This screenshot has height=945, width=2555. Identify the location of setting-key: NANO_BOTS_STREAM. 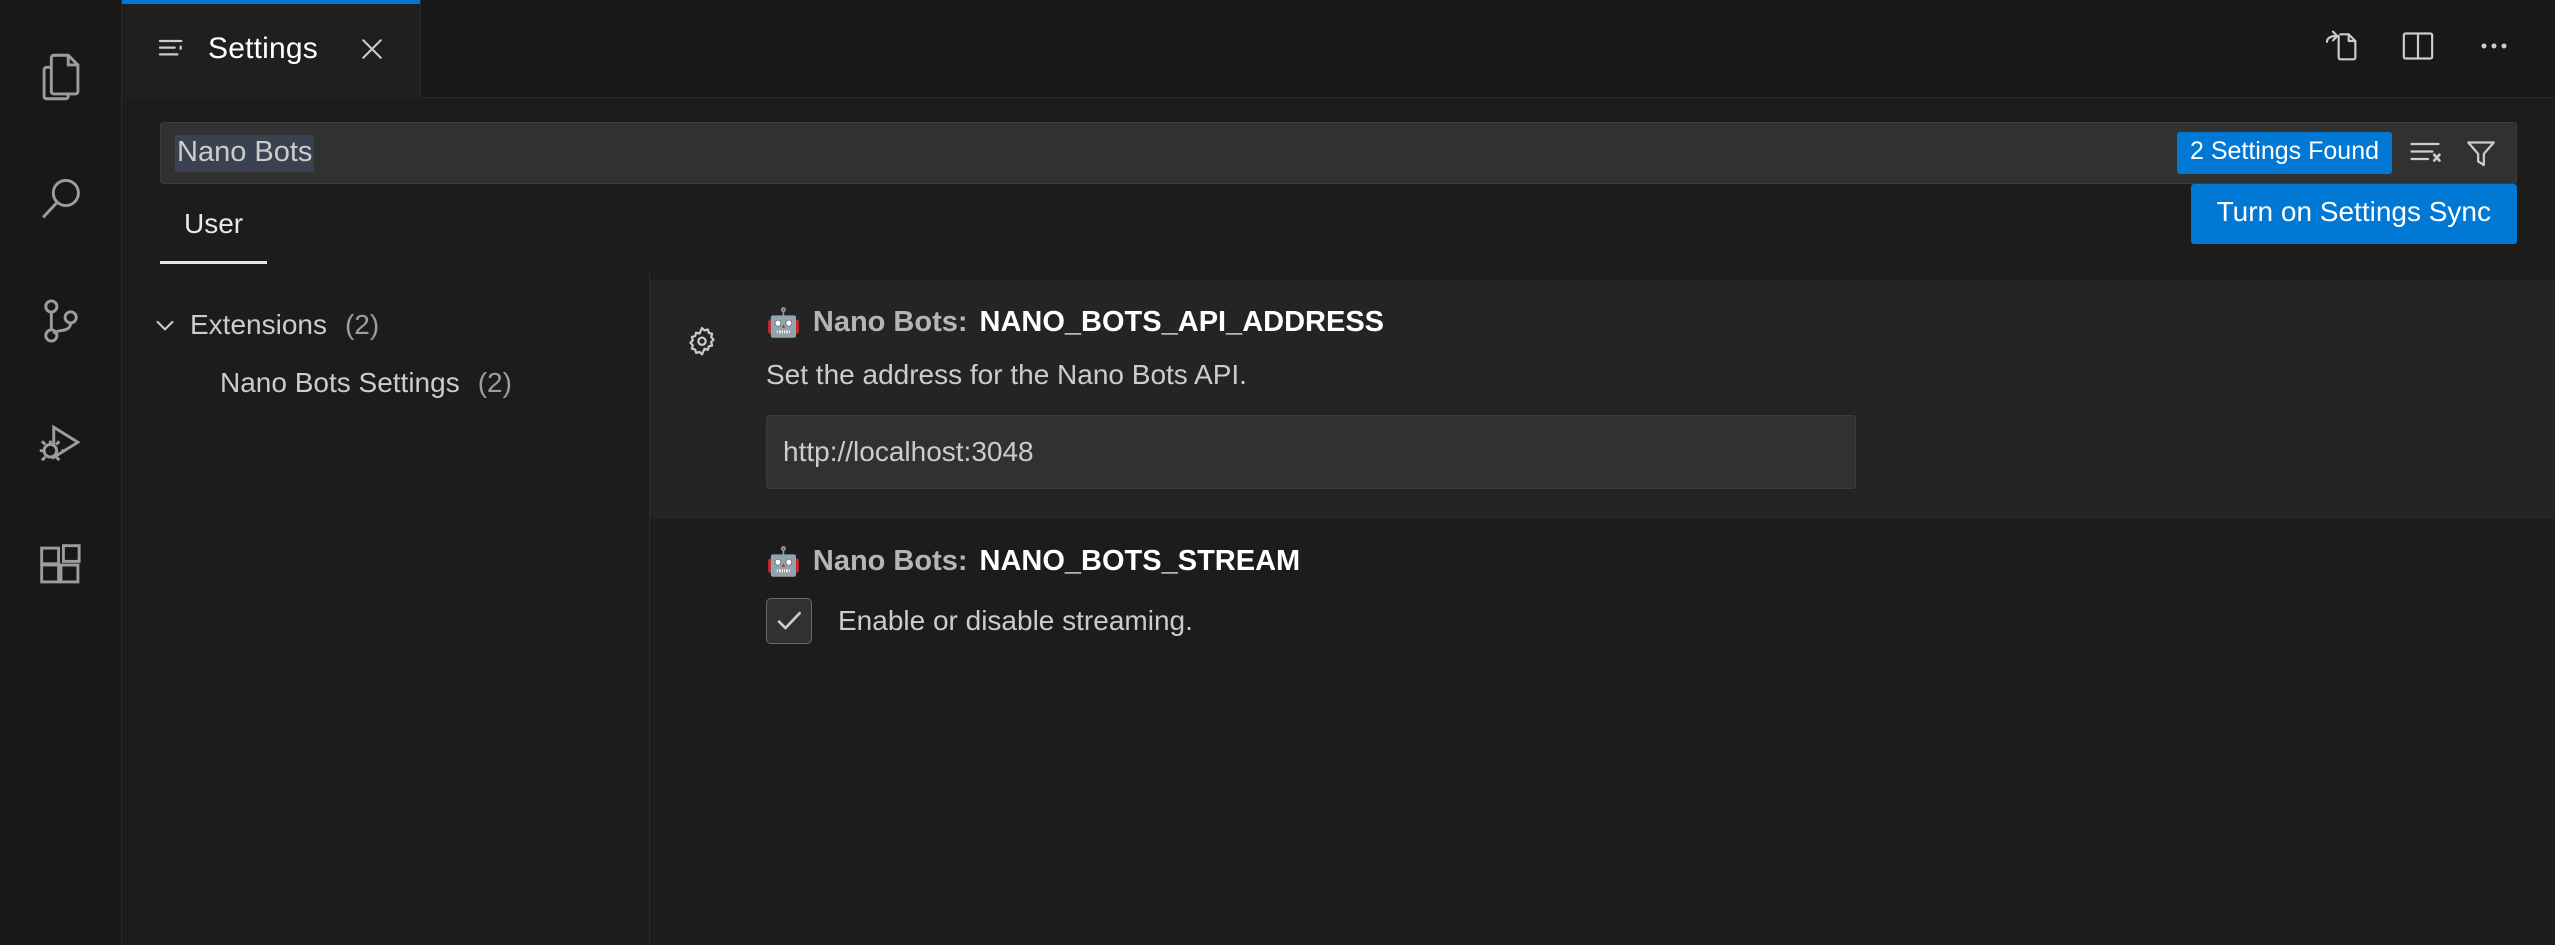
(1140, 561).